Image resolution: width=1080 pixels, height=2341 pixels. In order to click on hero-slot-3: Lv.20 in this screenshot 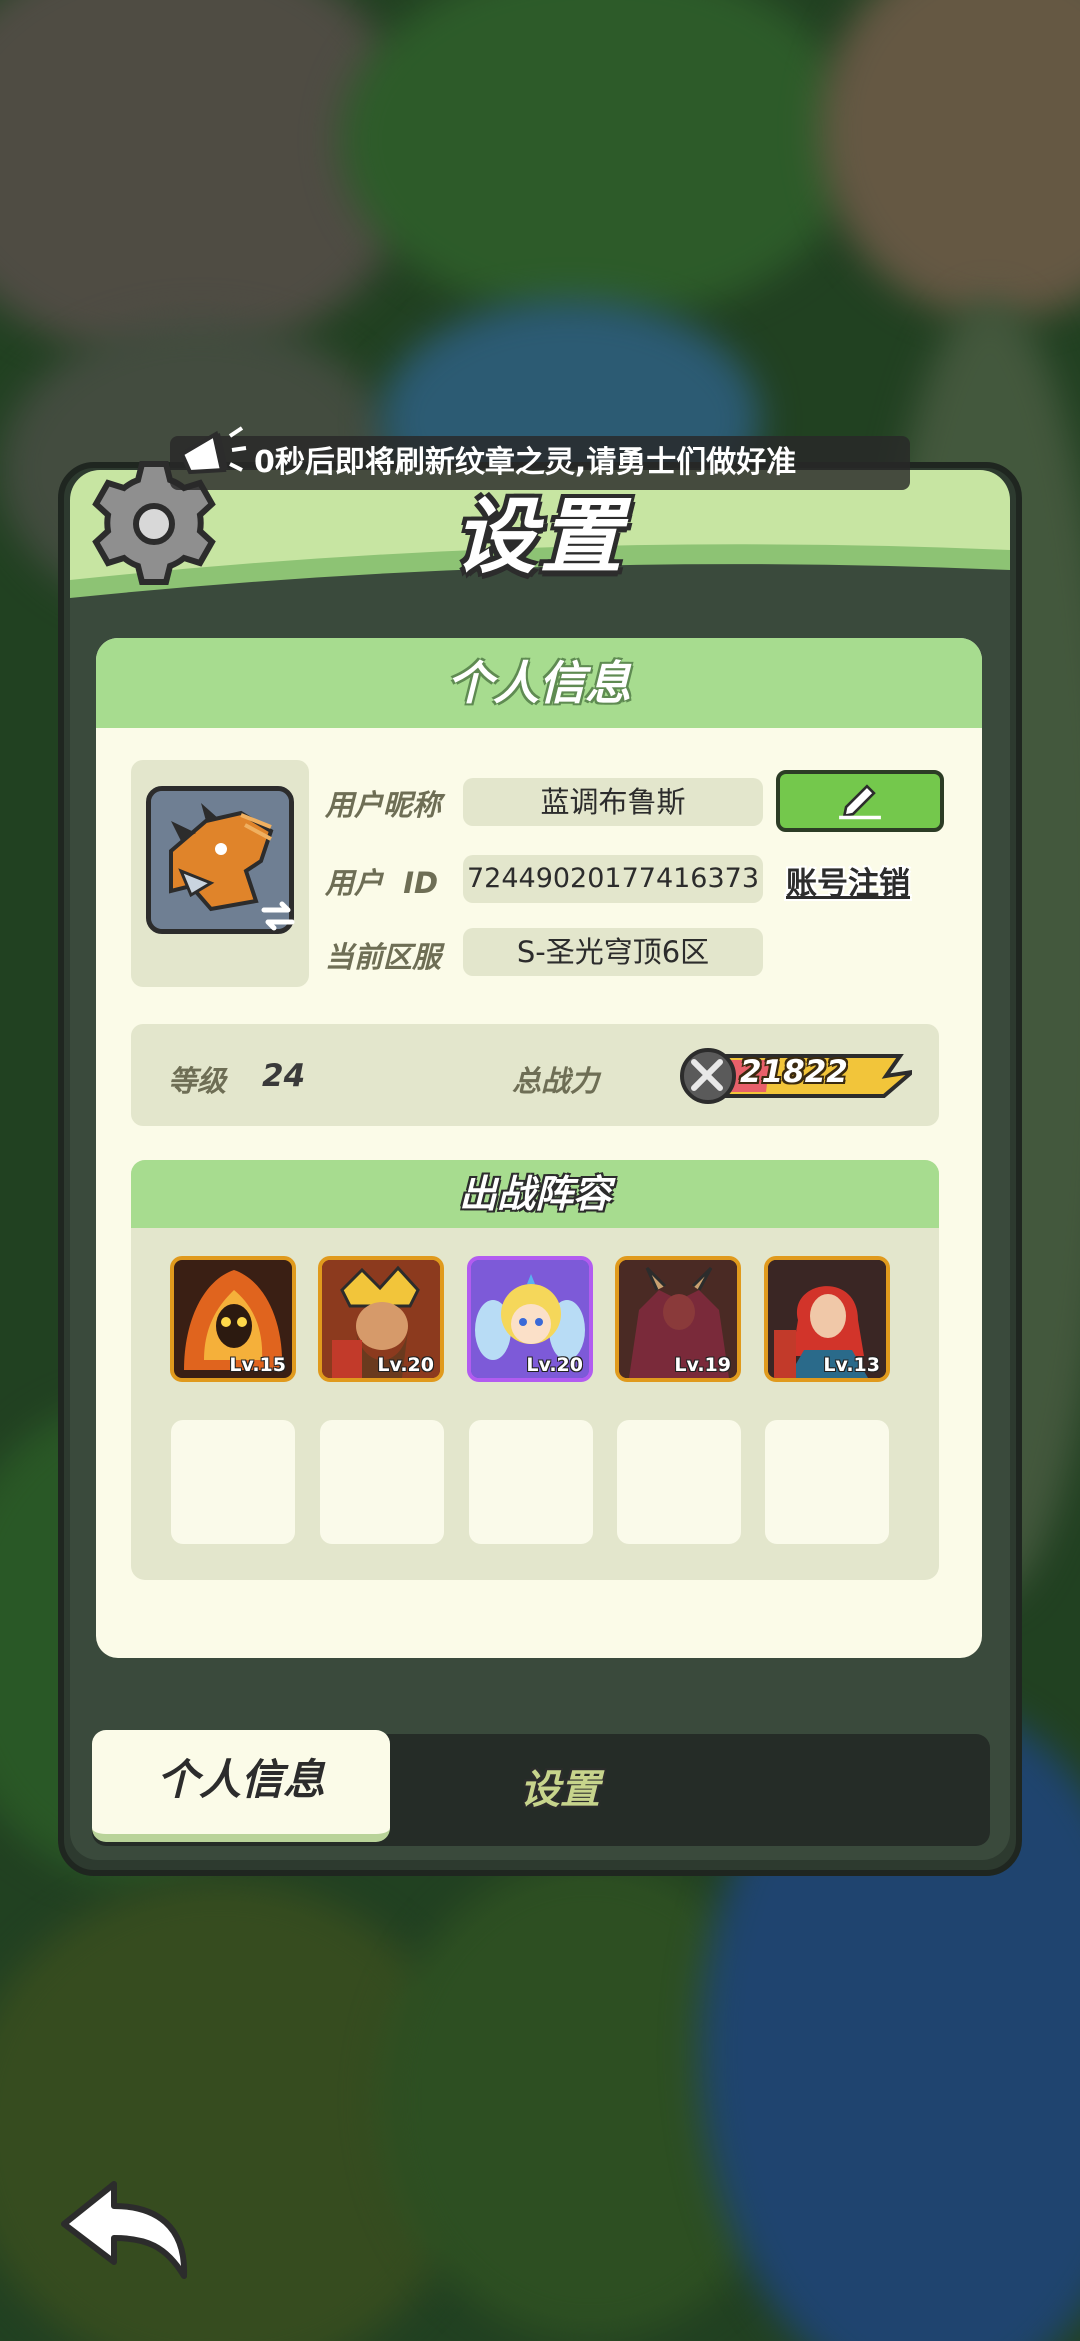, I will do `click(530, 1319)`.